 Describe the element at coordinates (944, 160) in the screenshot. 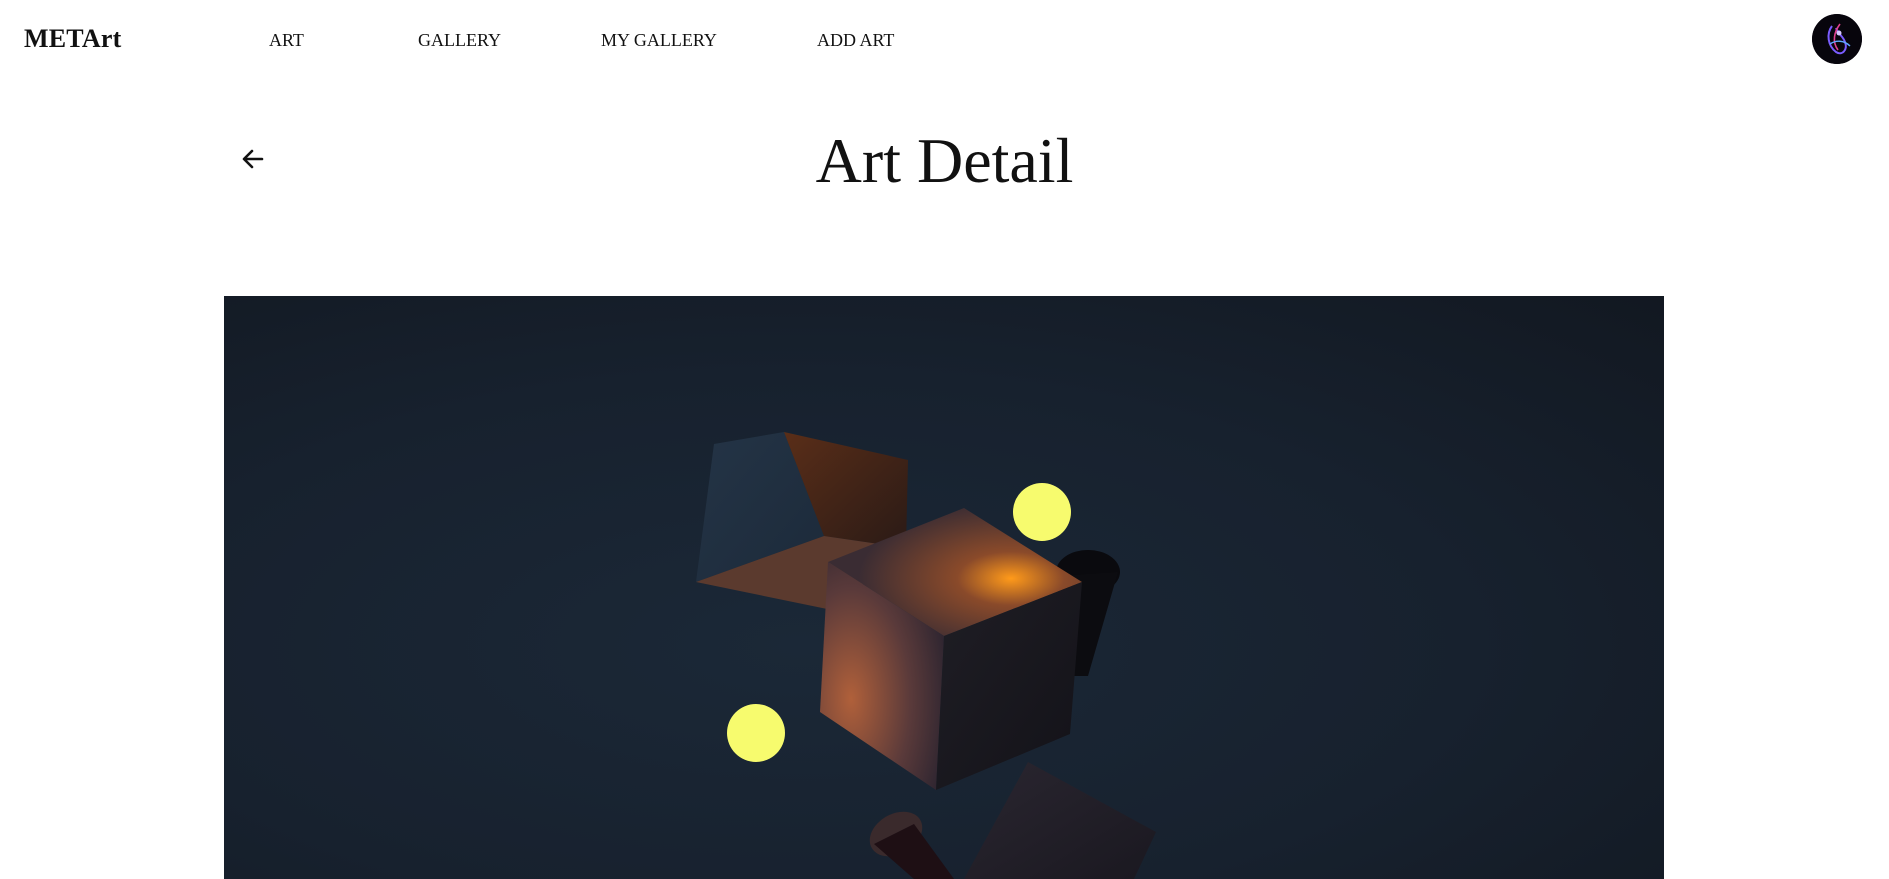

I see `page-title: Art Detail` at that location.